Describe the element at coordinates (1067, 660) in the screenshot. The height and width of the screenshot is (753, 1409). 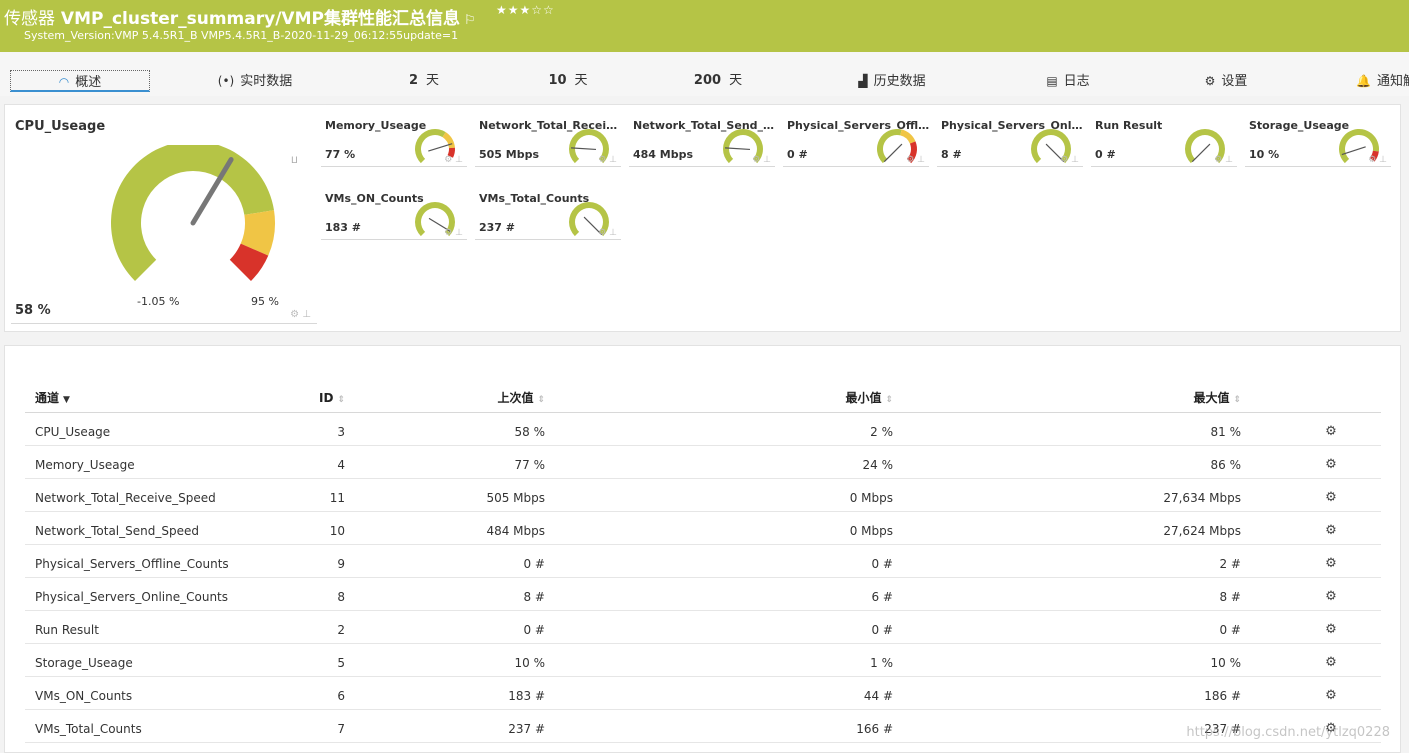
I see `cell-max: 10 %` at that location.